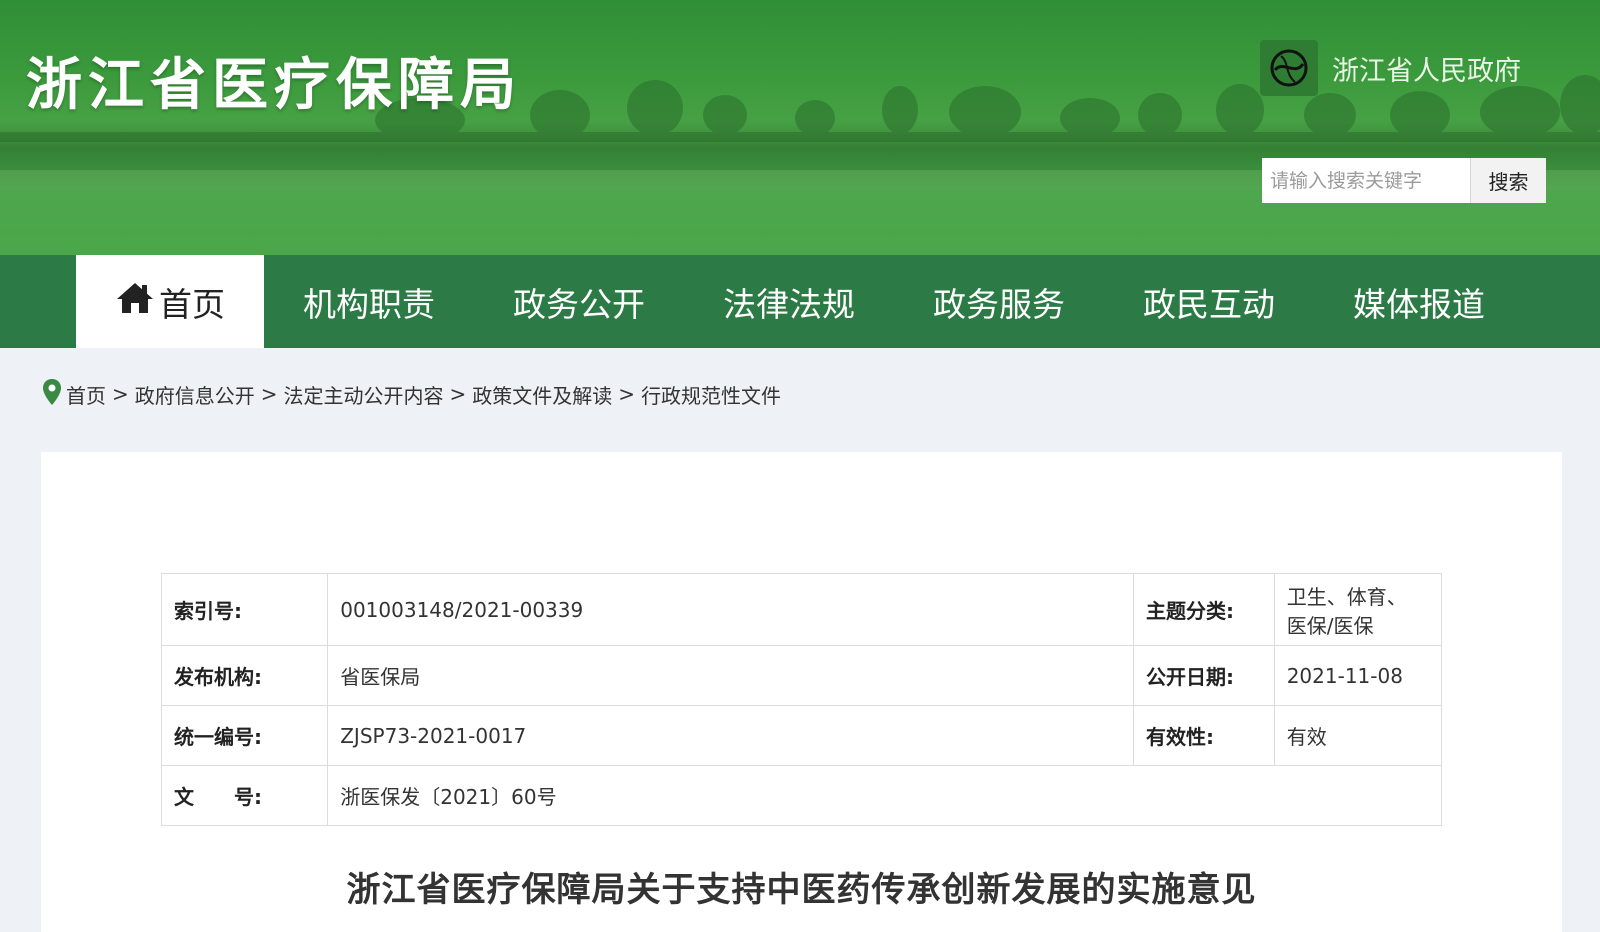 This screenshot has height=932, width=1600. I want to click on main-nav: 首页 机构职责 政务公开 法律法规 政务服务 政民互动 媒体报道, so click(800, 301).